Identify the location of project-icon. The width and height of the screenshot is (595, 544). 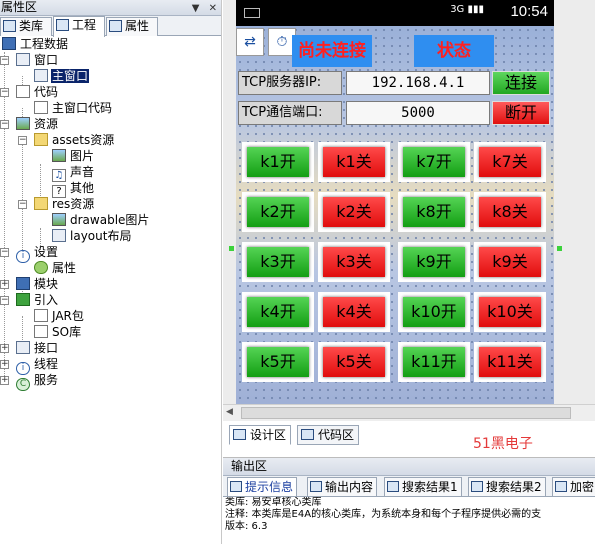
(9, 43).